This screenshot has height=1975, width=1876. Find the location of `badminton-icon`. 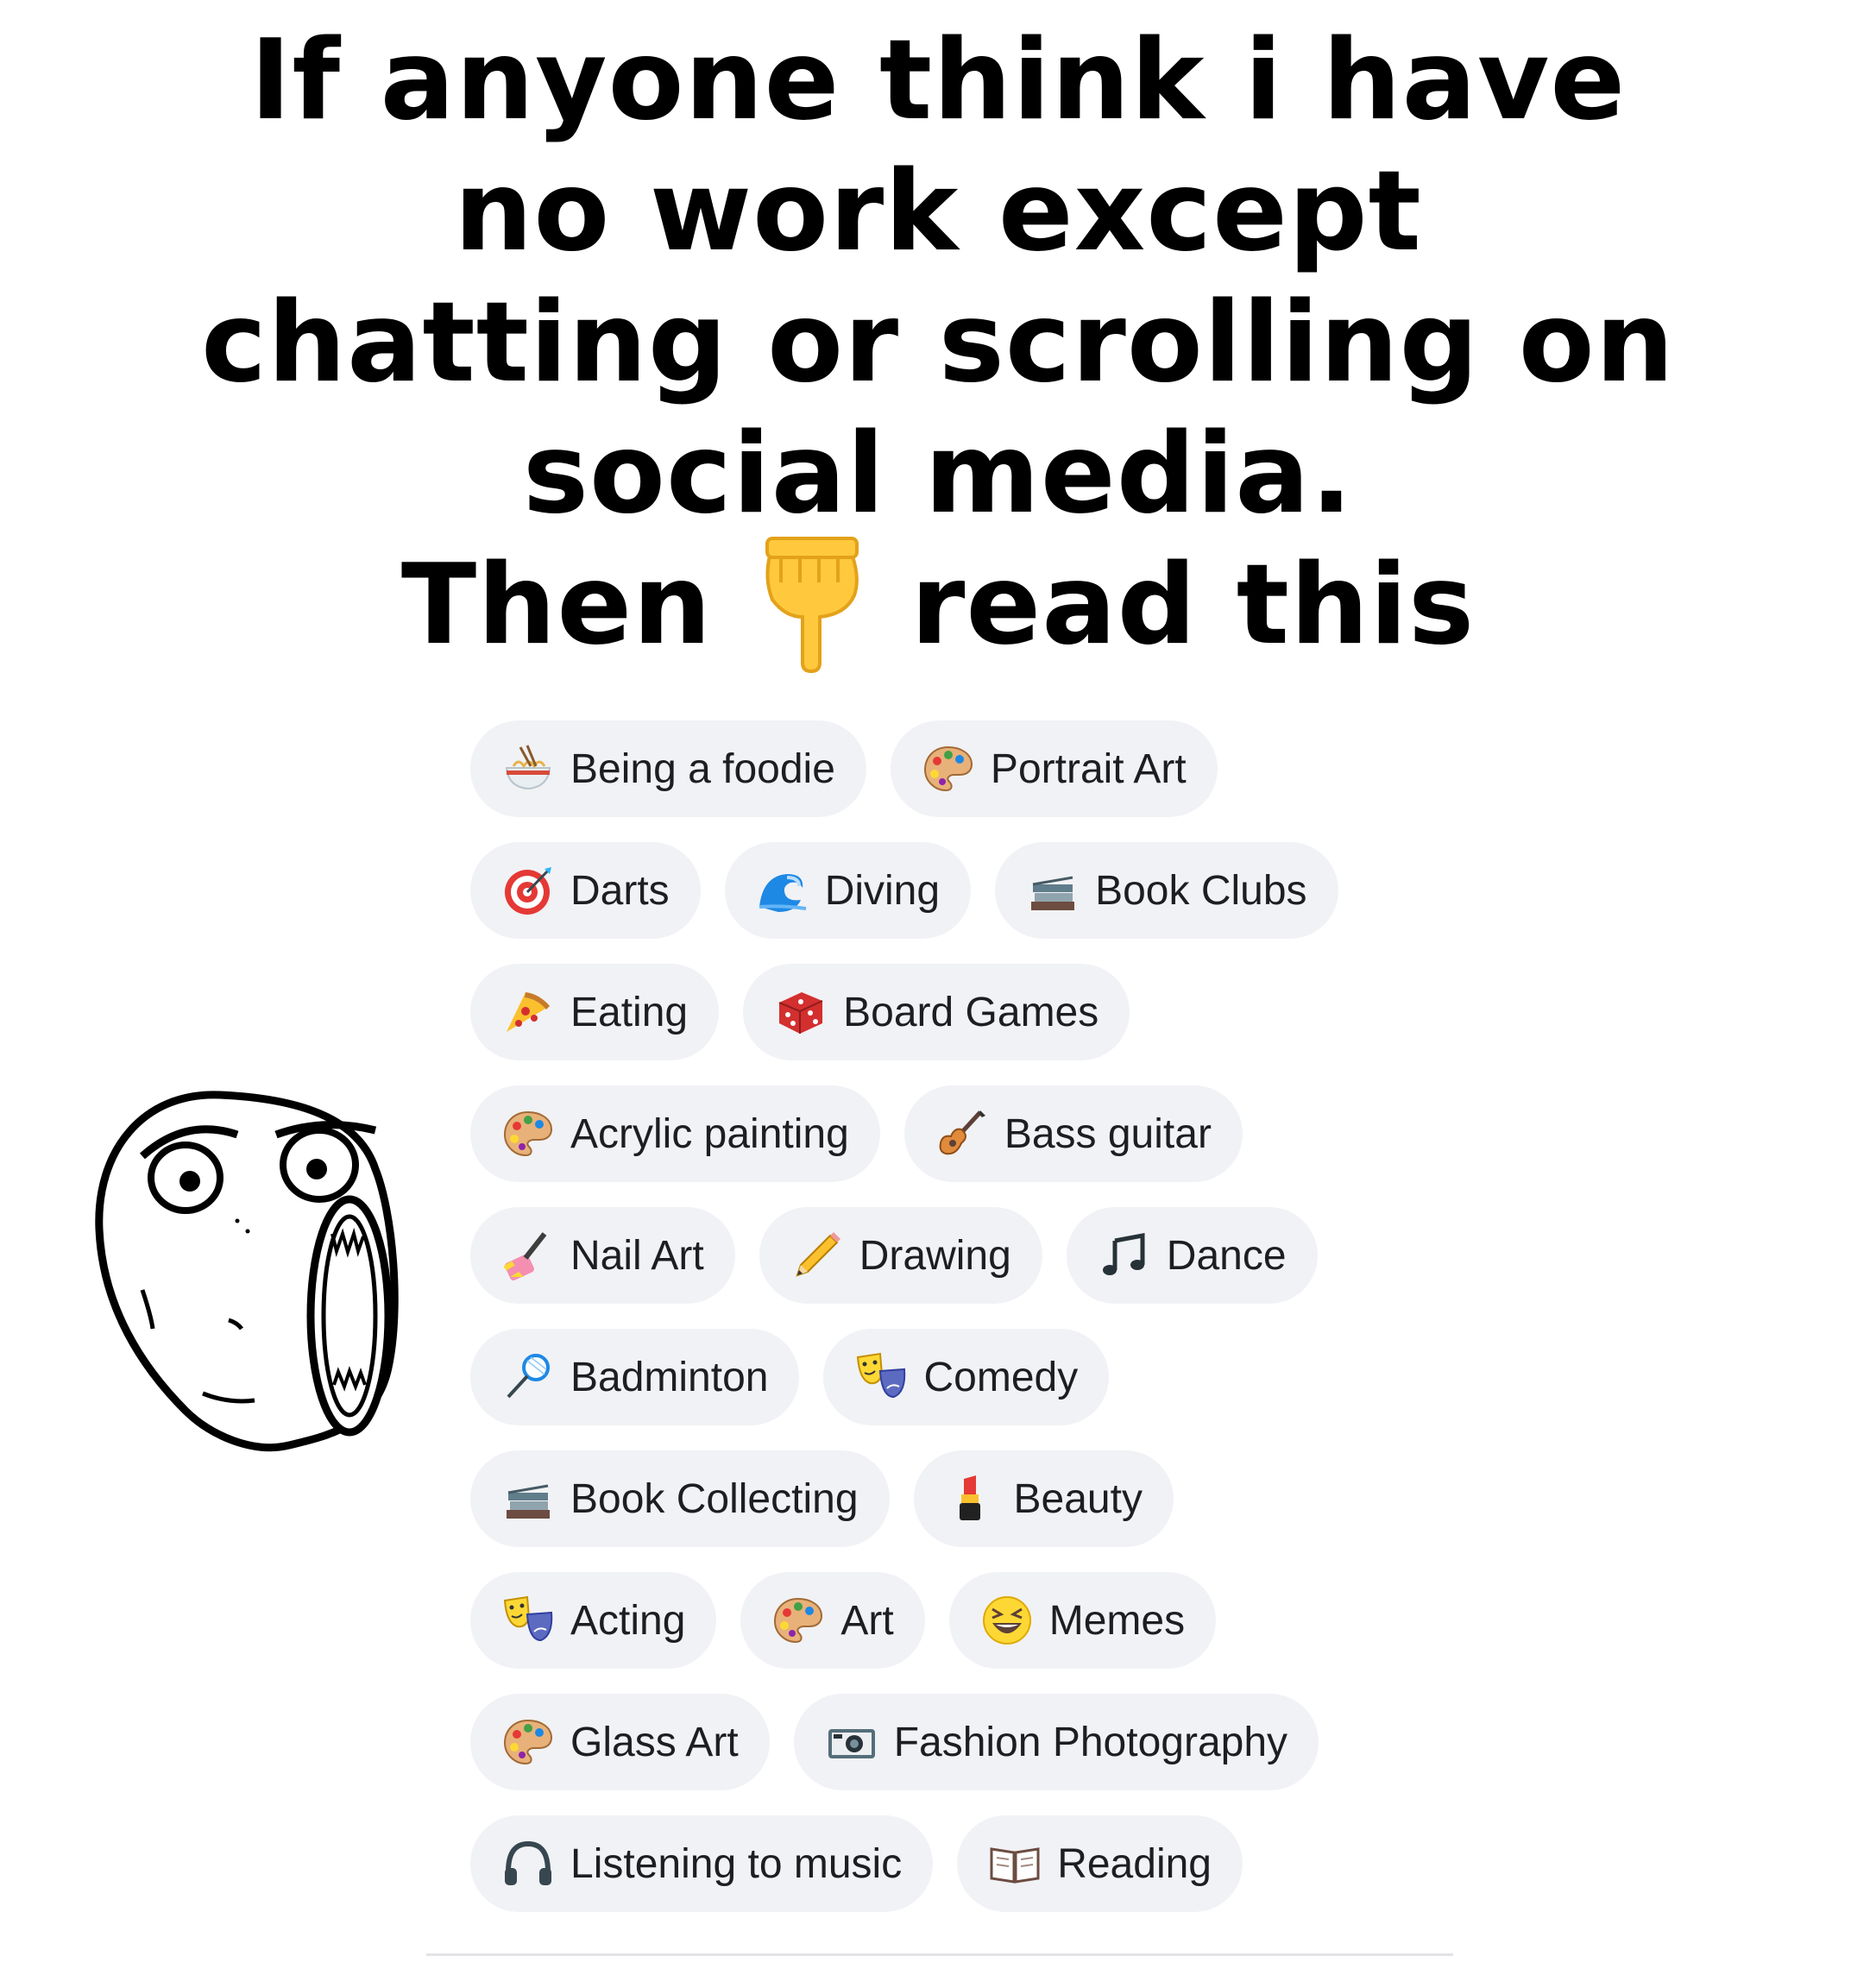

badminton-icon is located at coordinates (528, 1377).